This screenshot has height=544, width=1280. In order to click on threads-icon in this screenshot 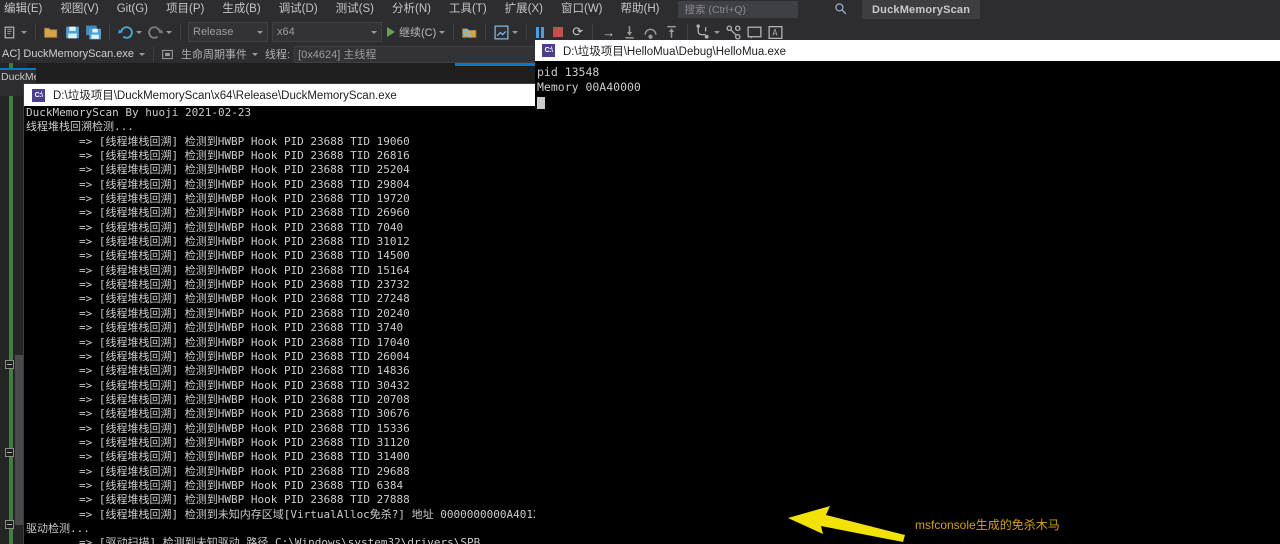, I will do `click(703, 32)`.